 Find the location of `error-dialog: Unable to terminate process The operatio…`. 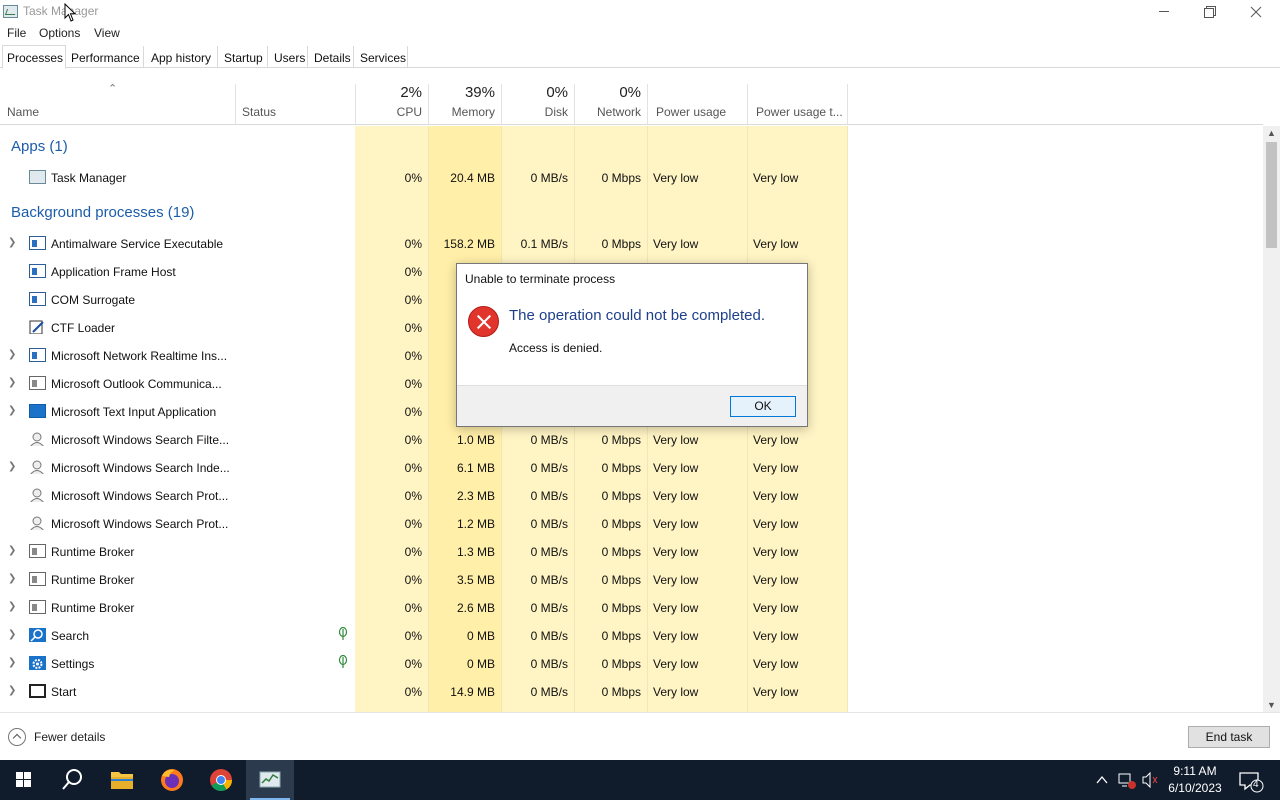

error-dialog: Unable to terminate process The operatio… is located at coordinates (632, 345).